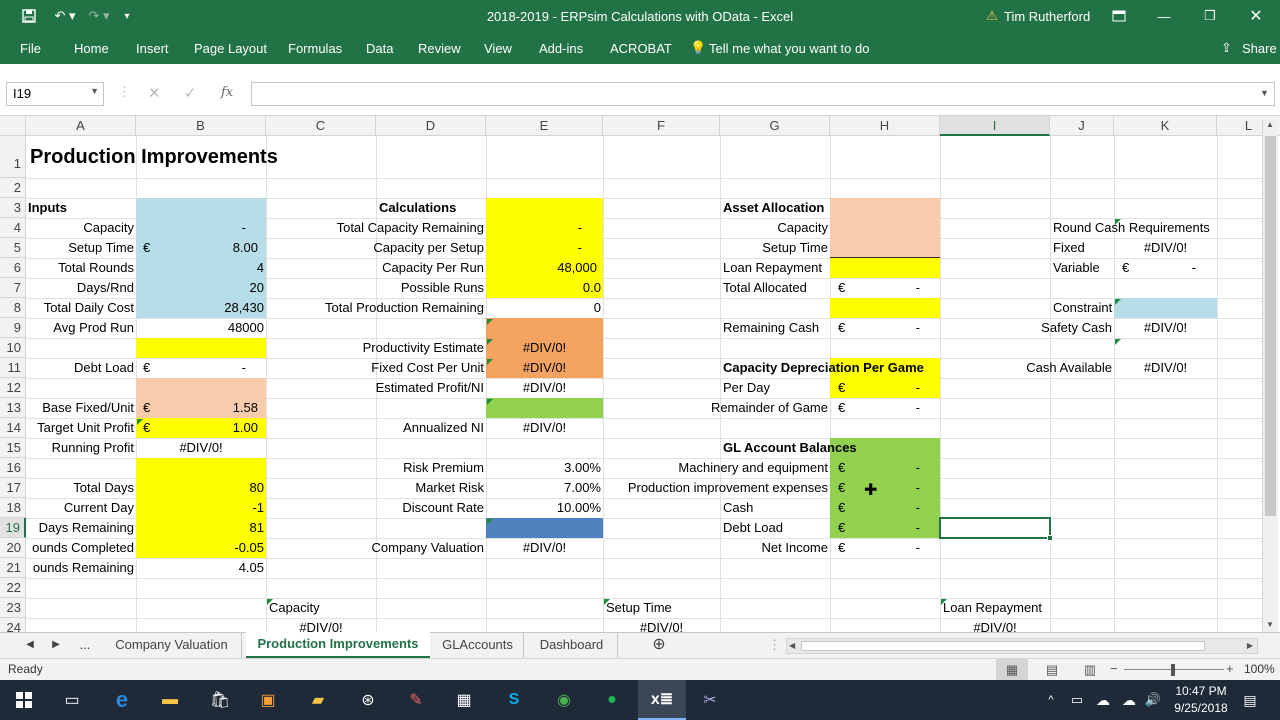 The image size is (1280, 720). I want to click on row-header: 15, so click(13, 448).